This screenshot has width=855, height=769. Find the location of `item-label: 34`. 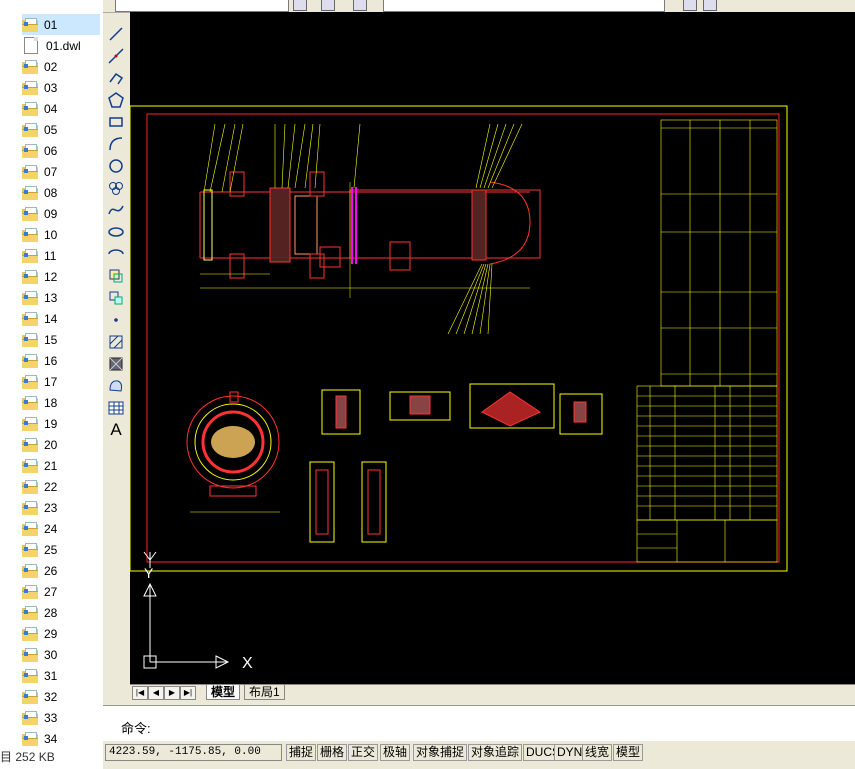

item-label: 34 is located at coordinates (51, 738).